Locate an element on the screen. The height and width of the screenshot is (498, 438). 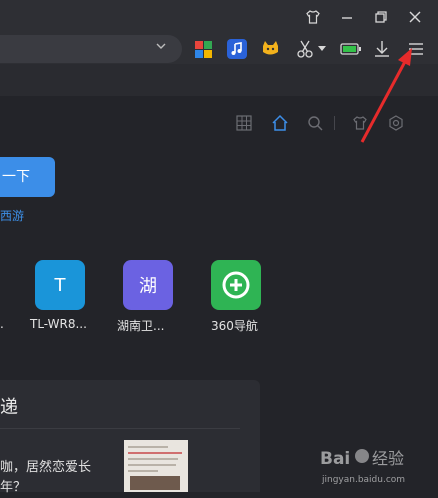
site-tile-letter: 湖 is located at coordinates (148, 286).